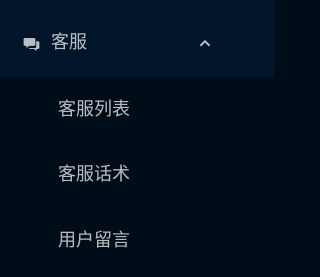 Image resolution: width=320 pixels, height=277 pixels. What do you see at coordinates (94, 109) in the screenshot?
I see `menu-item-label: 客服列表` at bounding box center [94, 109].